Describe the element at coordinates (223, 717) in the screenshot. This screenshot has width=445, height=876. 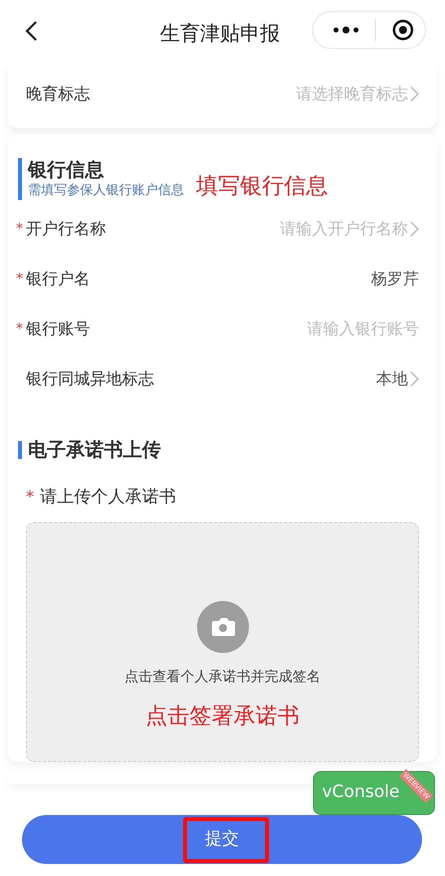
I see `annotation-text: 点击签署承诺书` at that location.